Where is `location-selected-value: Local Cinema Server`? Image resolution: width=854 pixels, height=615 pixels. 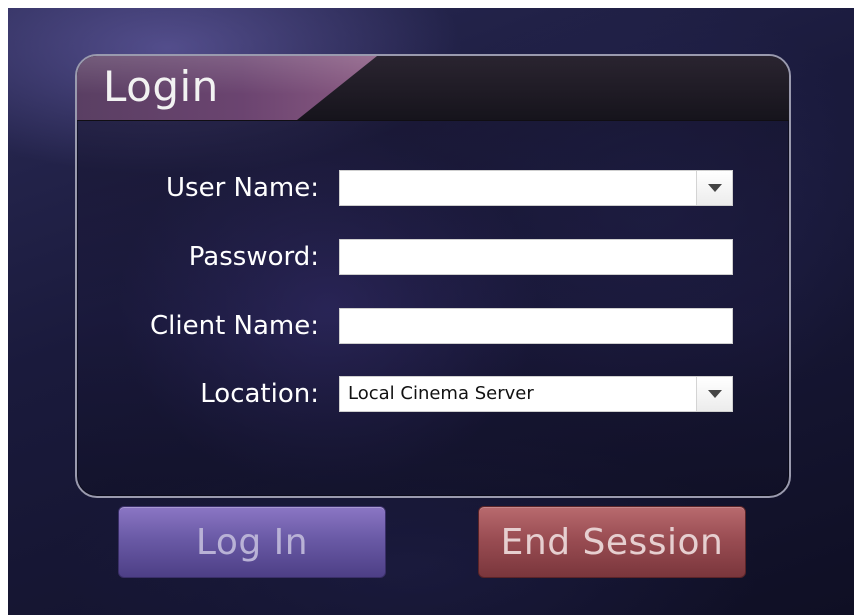
location-selected-value: Local Cinema Server is located at coordinates (441, 393).